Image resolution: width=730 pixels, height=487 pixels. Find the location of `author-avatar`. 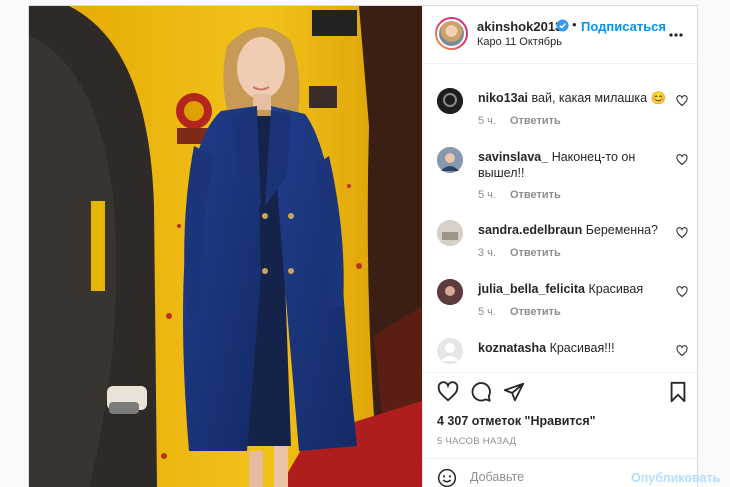

author-avatar is located at coordinates (451, 33).